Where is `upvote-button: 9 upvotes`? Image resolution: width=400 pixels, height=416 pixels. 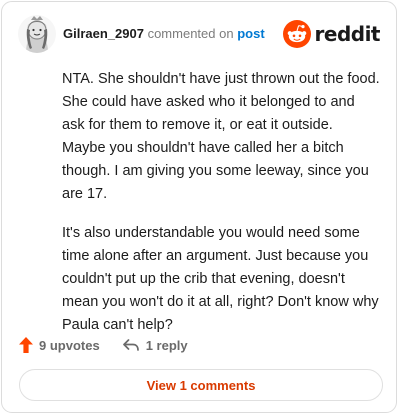 upvote-button: 9 upvotes is located at coordinates (59, 345).